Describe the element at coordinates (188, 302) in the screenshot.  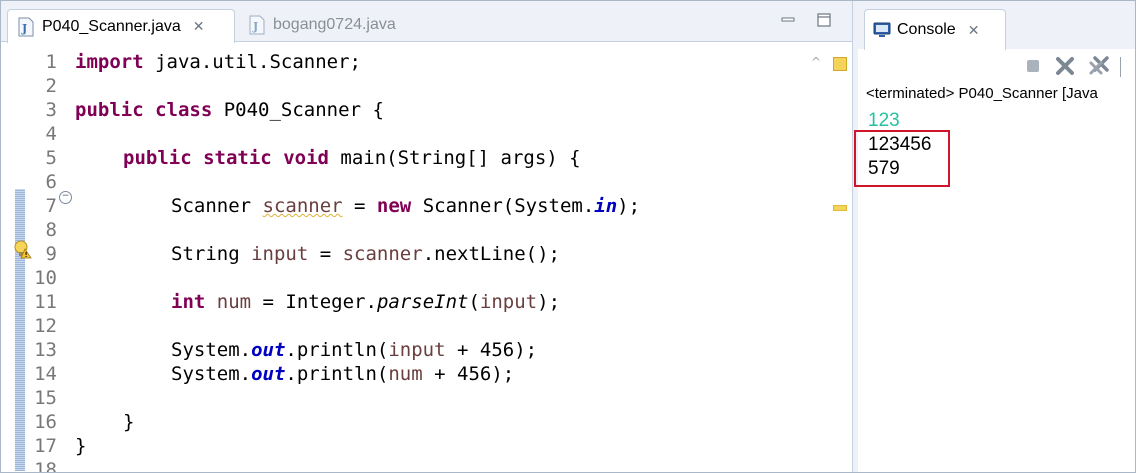
I see `keyword: int` at that location.